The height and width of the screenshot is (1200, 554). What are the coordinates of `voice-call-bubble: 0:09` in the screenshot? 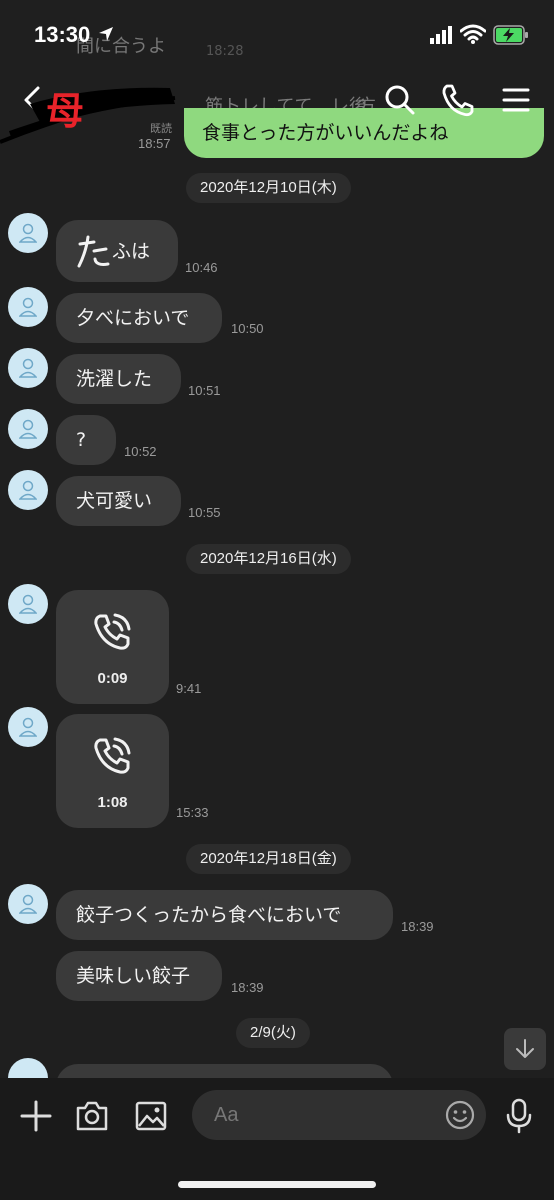 It's located at (112, 647).